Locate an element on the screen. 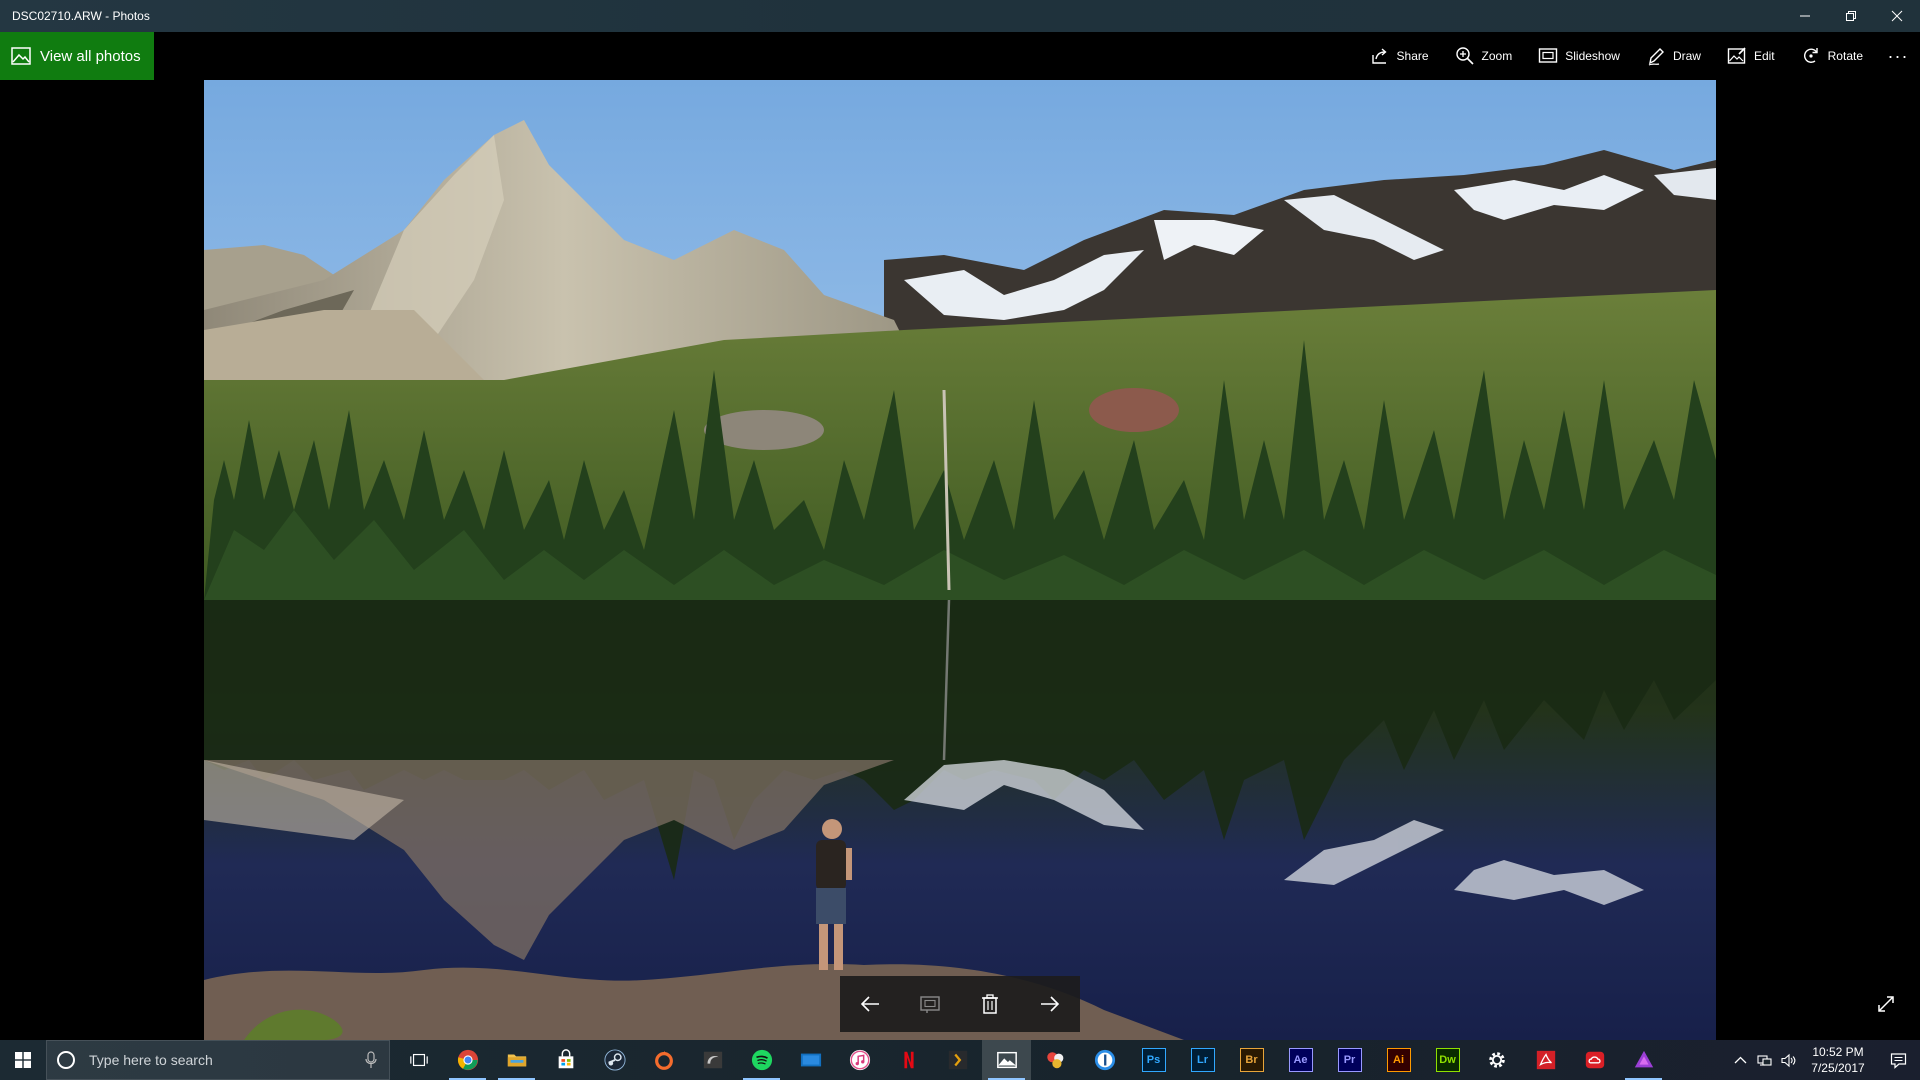  taskbar-app-davinci-resolve is located at coordinates (1055, 1060).